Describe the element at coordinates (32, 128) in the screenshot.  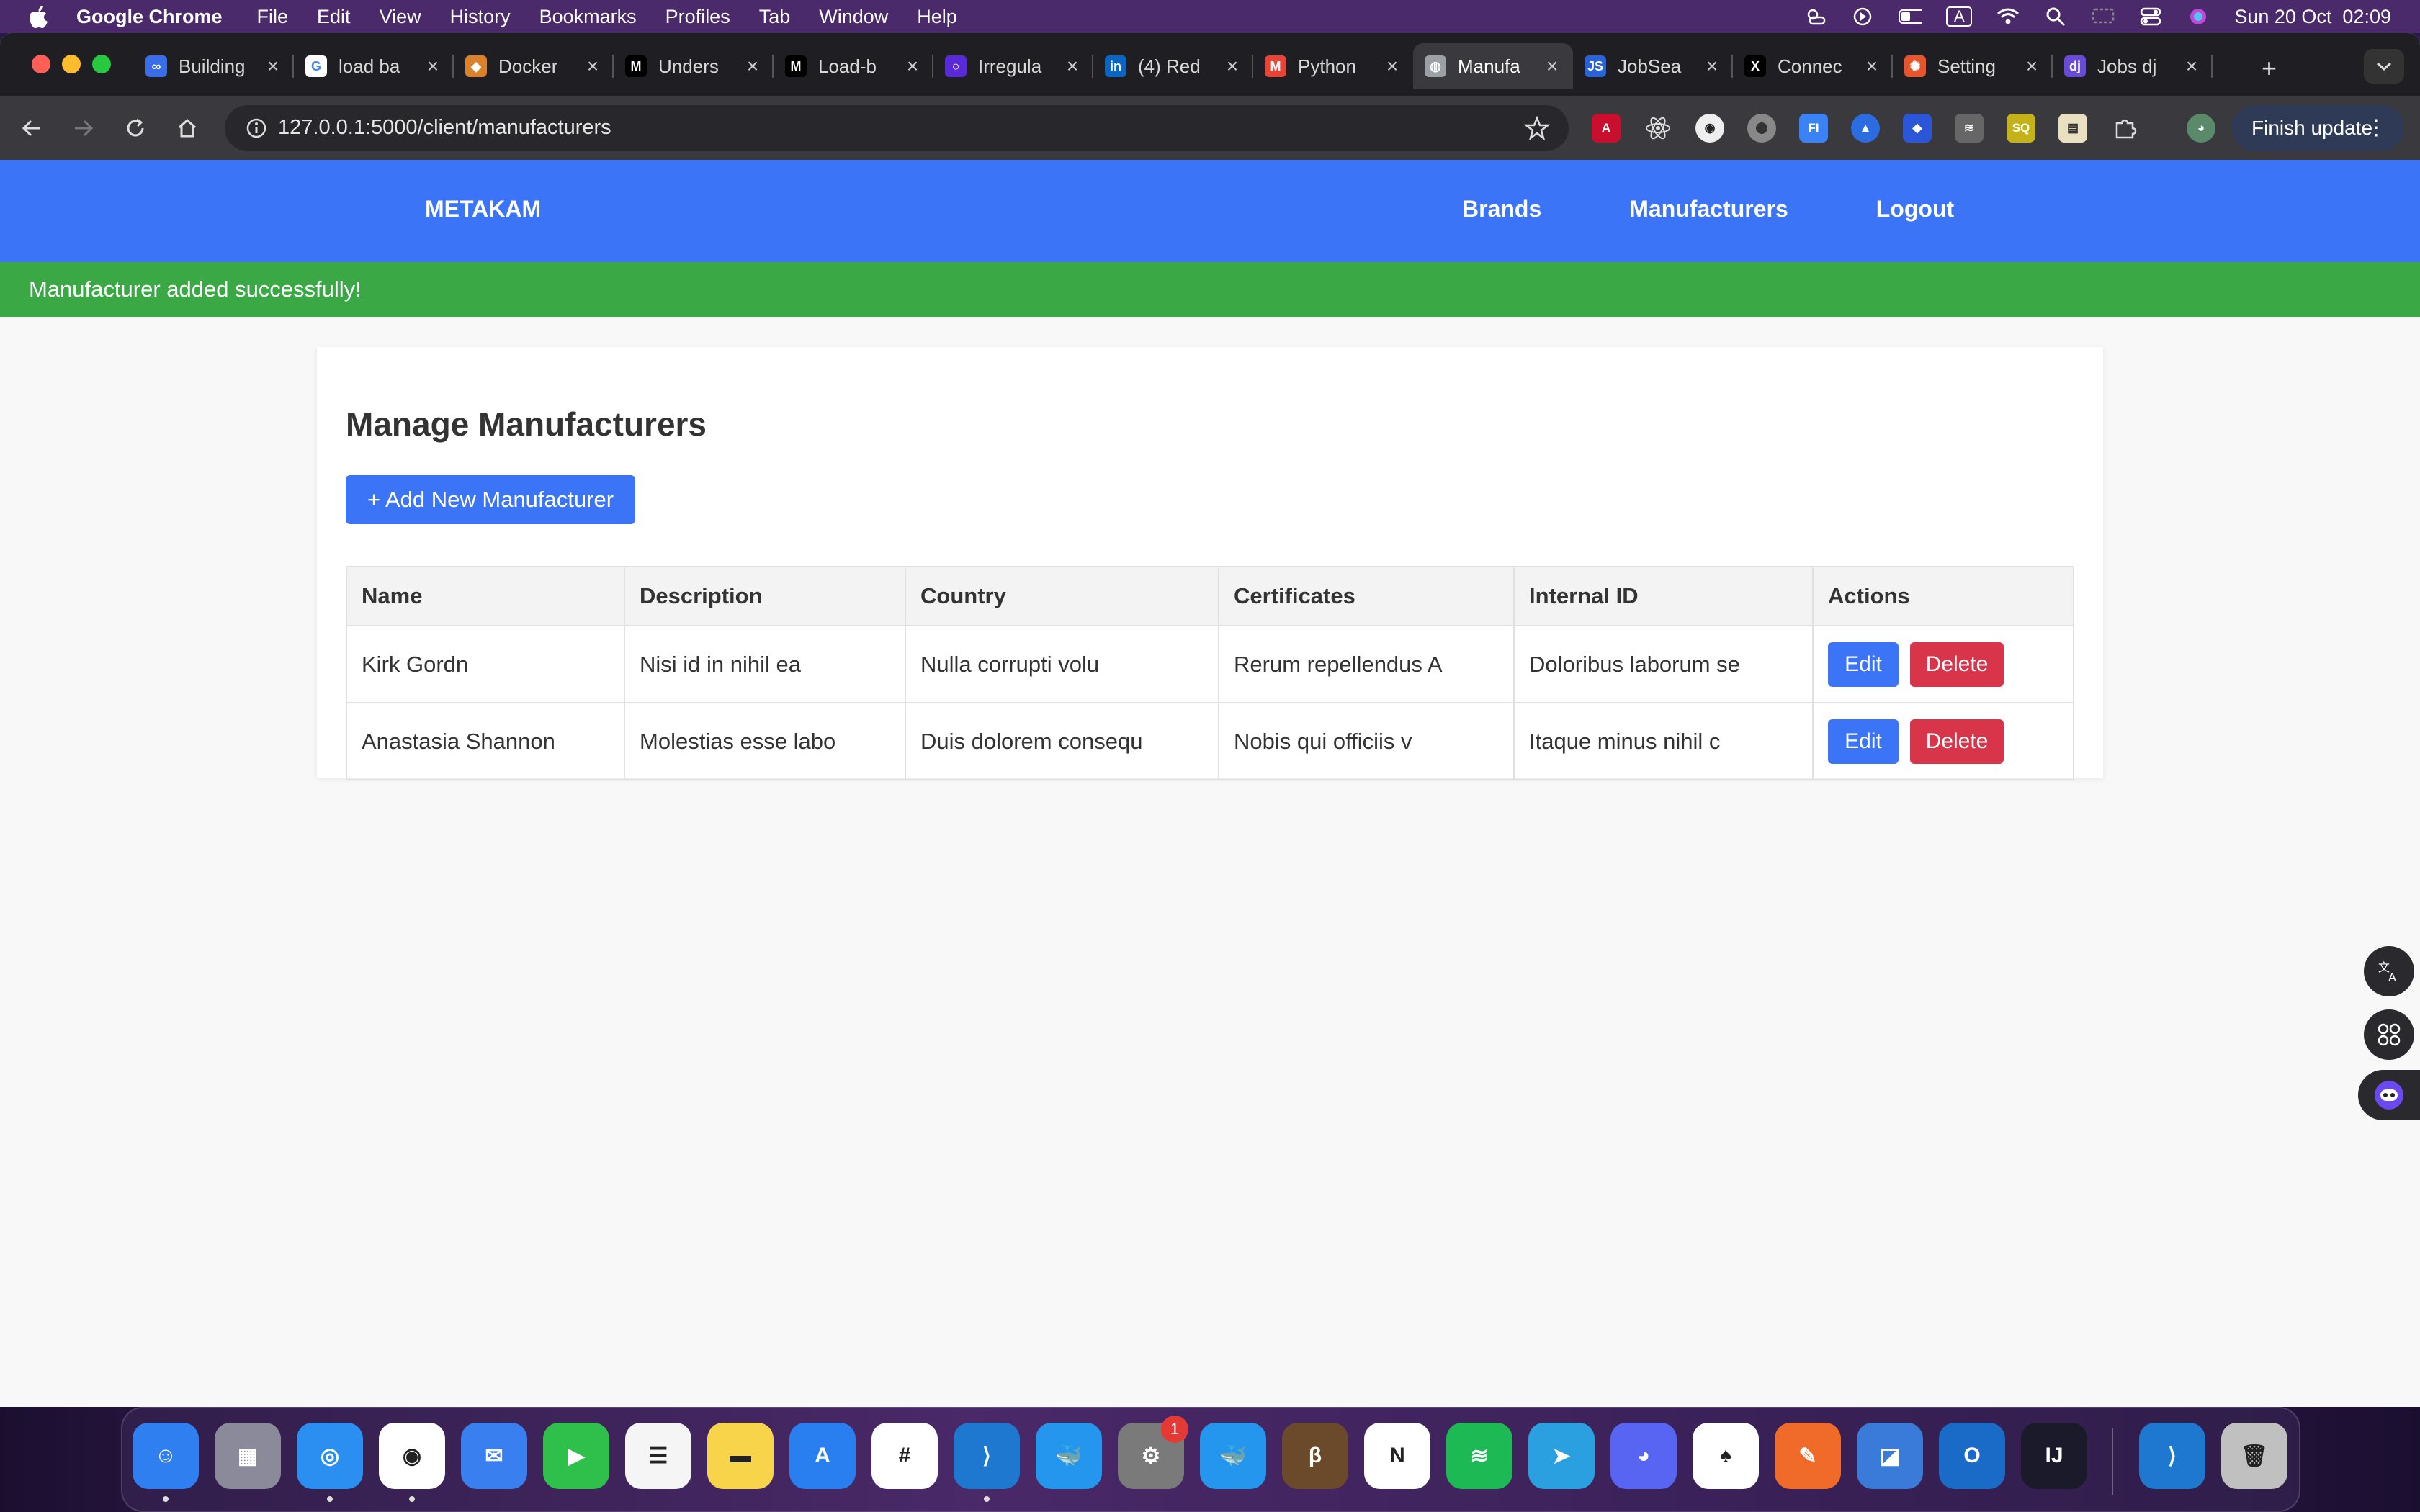
I see `back-button` at that location.